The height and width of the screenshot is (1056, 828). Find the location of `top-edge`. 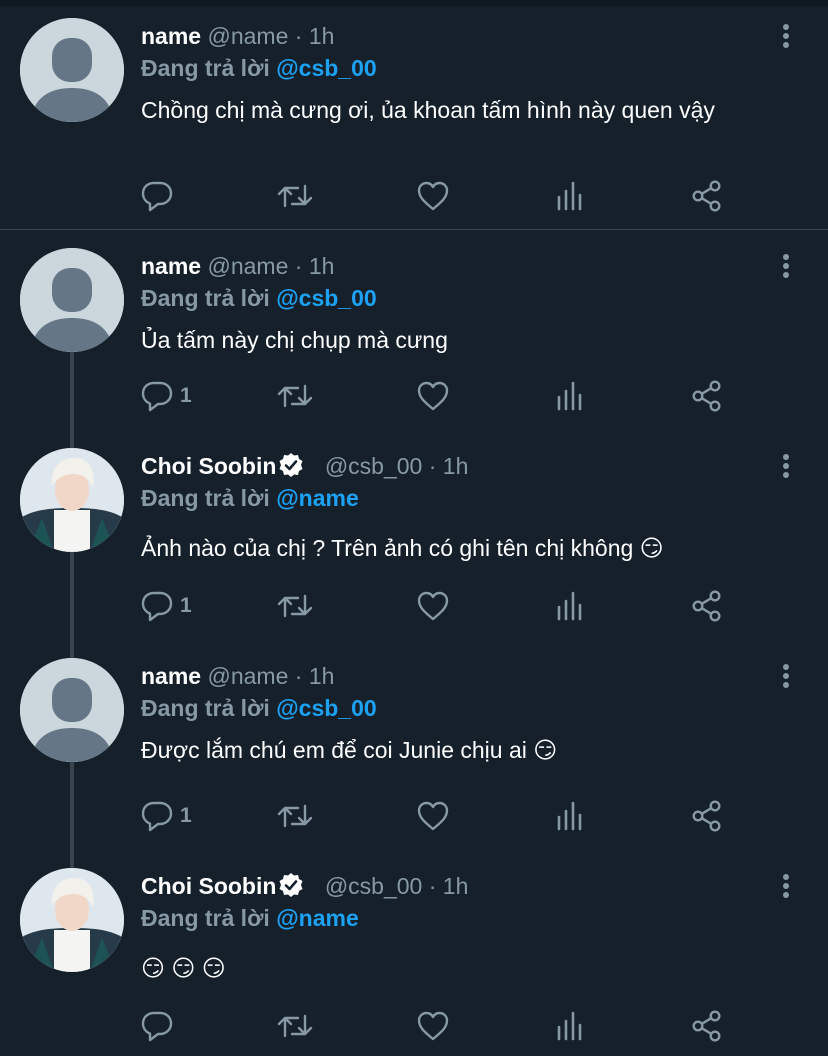

top-edge is located at coordinates (414, 3).